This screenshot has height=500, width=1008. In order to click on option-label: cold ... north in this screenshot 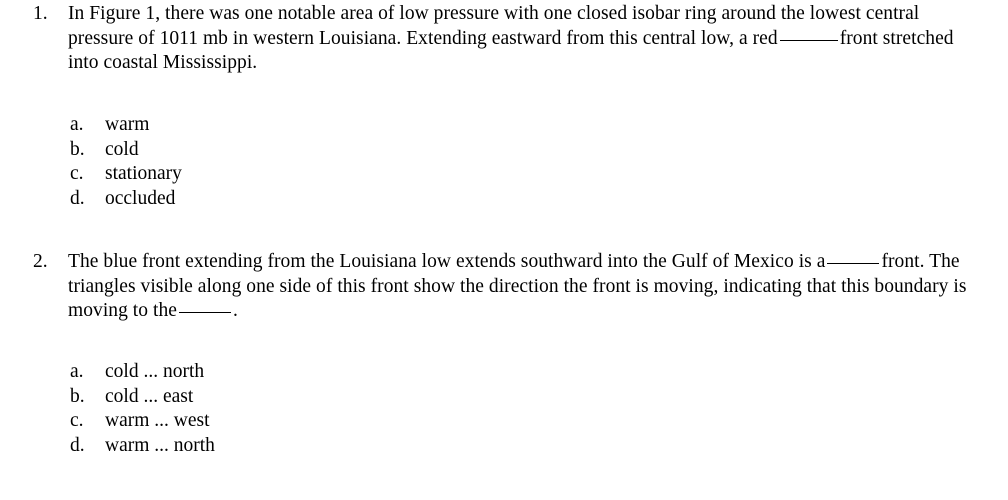, I will do `click(155, 371)`.